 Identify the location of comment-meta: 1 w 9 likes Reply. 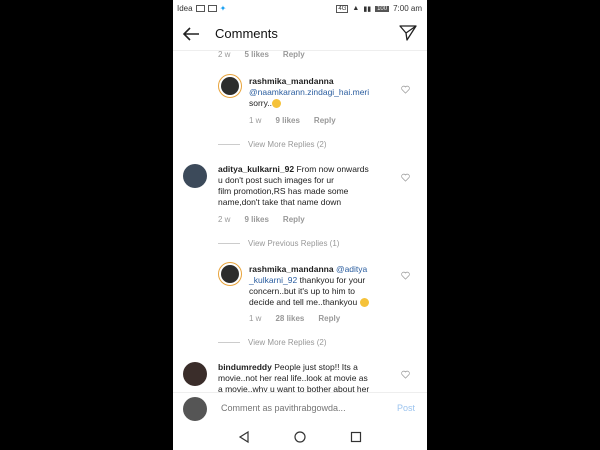
(292, 120).